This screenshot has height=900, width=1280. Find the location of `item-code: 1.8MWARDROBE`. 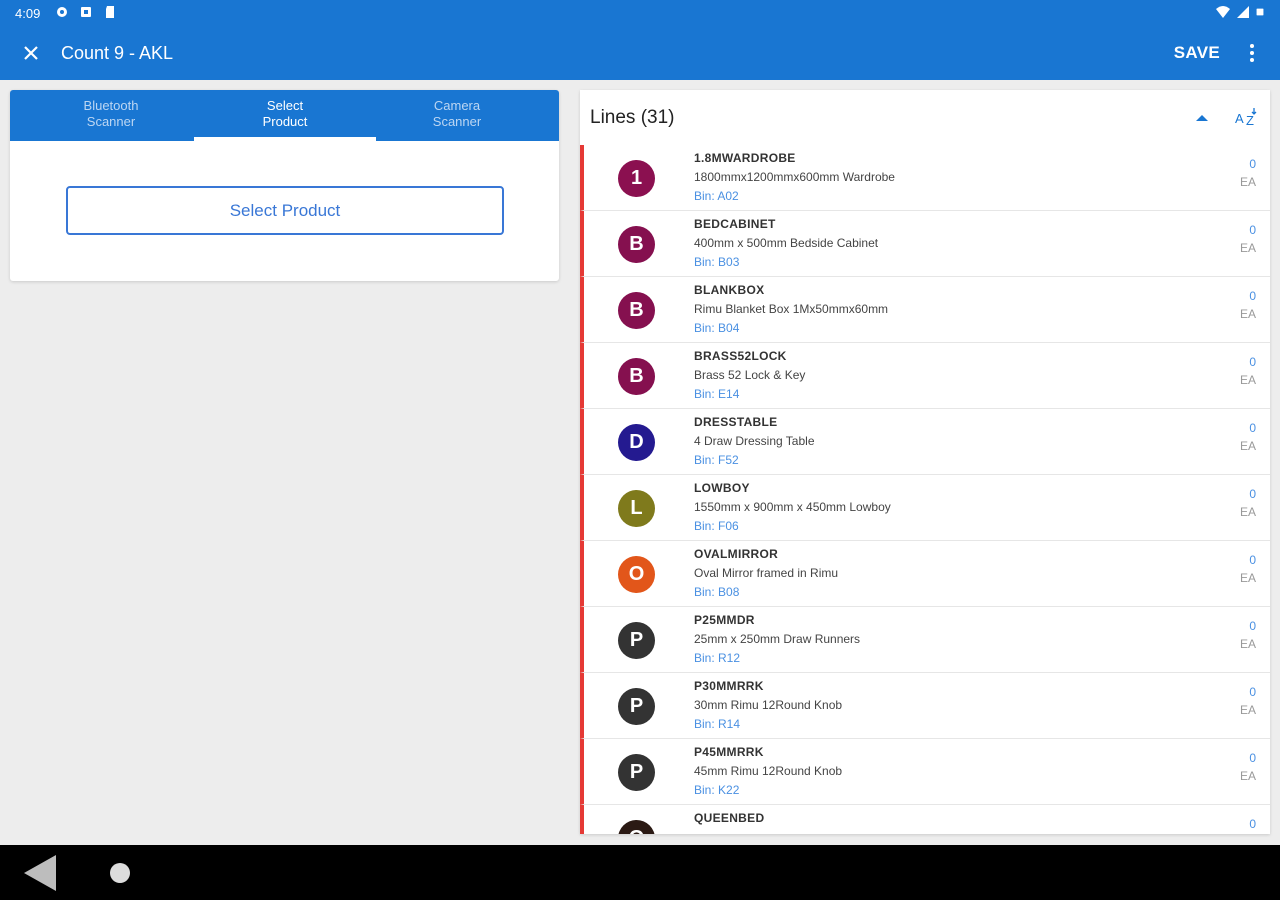

item-code: 1.8MWARDROBE is located at coordinates (745, 158).